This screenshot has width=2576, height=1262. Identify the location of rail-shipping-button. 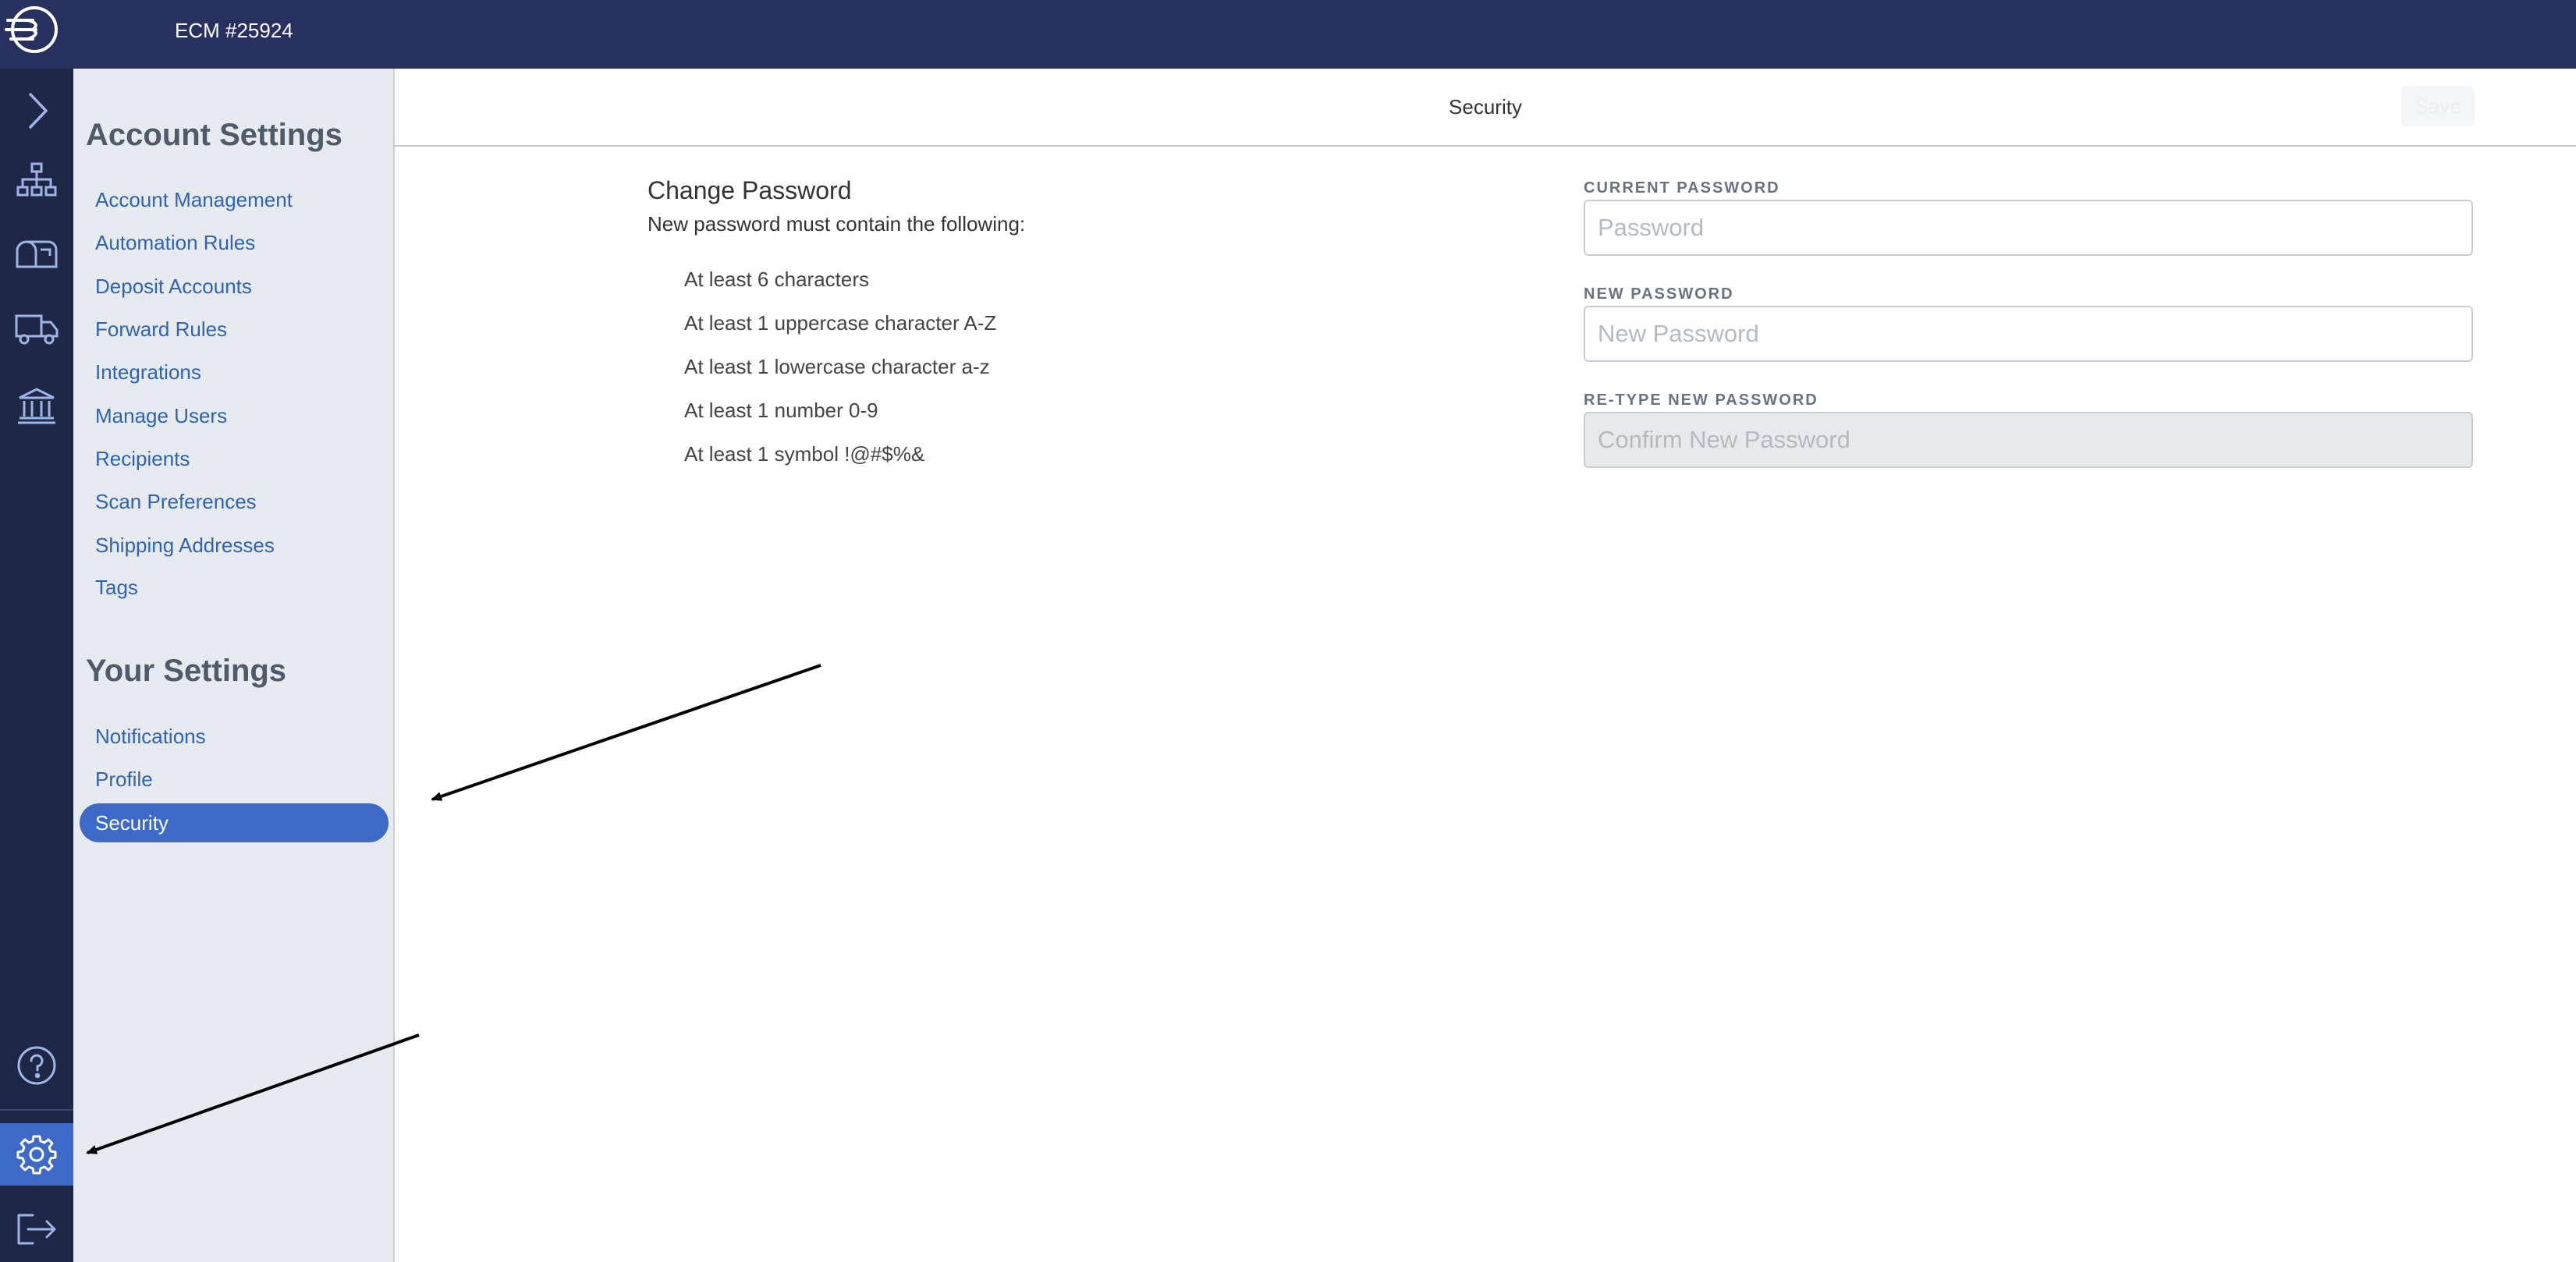
(36, 329).